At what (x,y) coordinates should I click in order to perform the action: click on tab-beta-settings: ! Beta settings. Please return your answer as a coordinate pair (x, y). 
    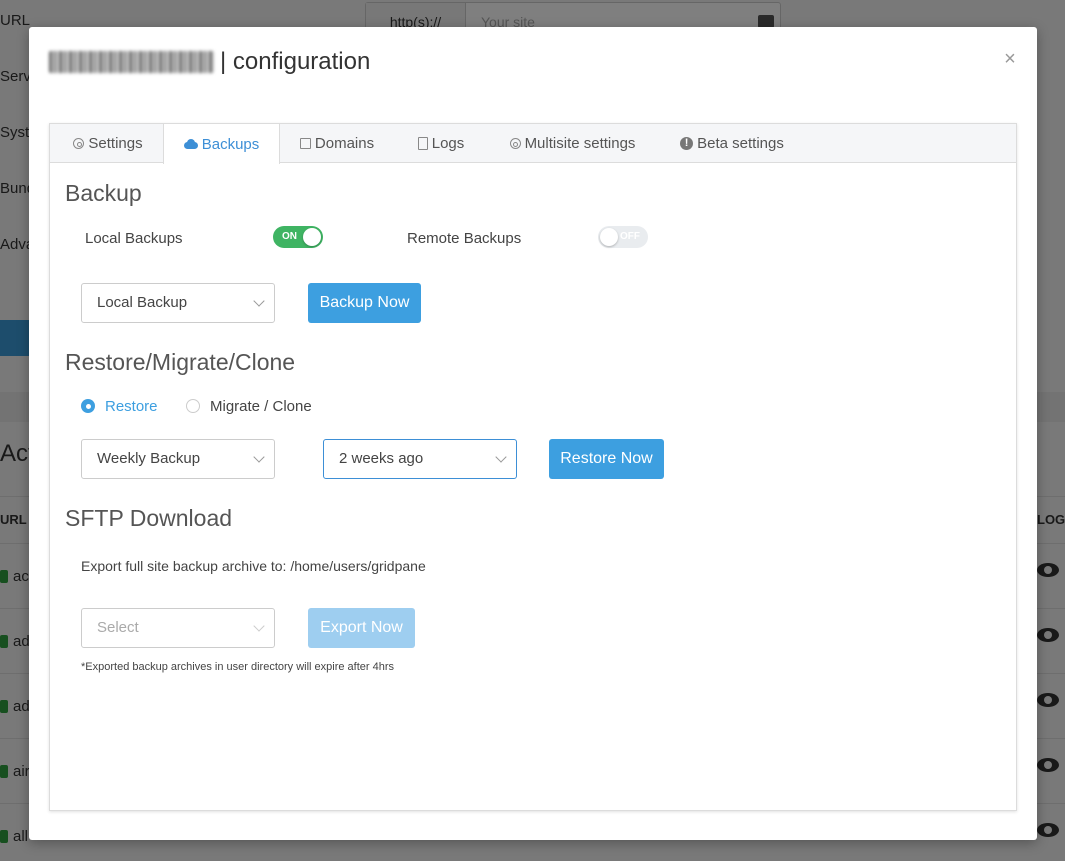
    Looking at the image, I should click on (732, 143).